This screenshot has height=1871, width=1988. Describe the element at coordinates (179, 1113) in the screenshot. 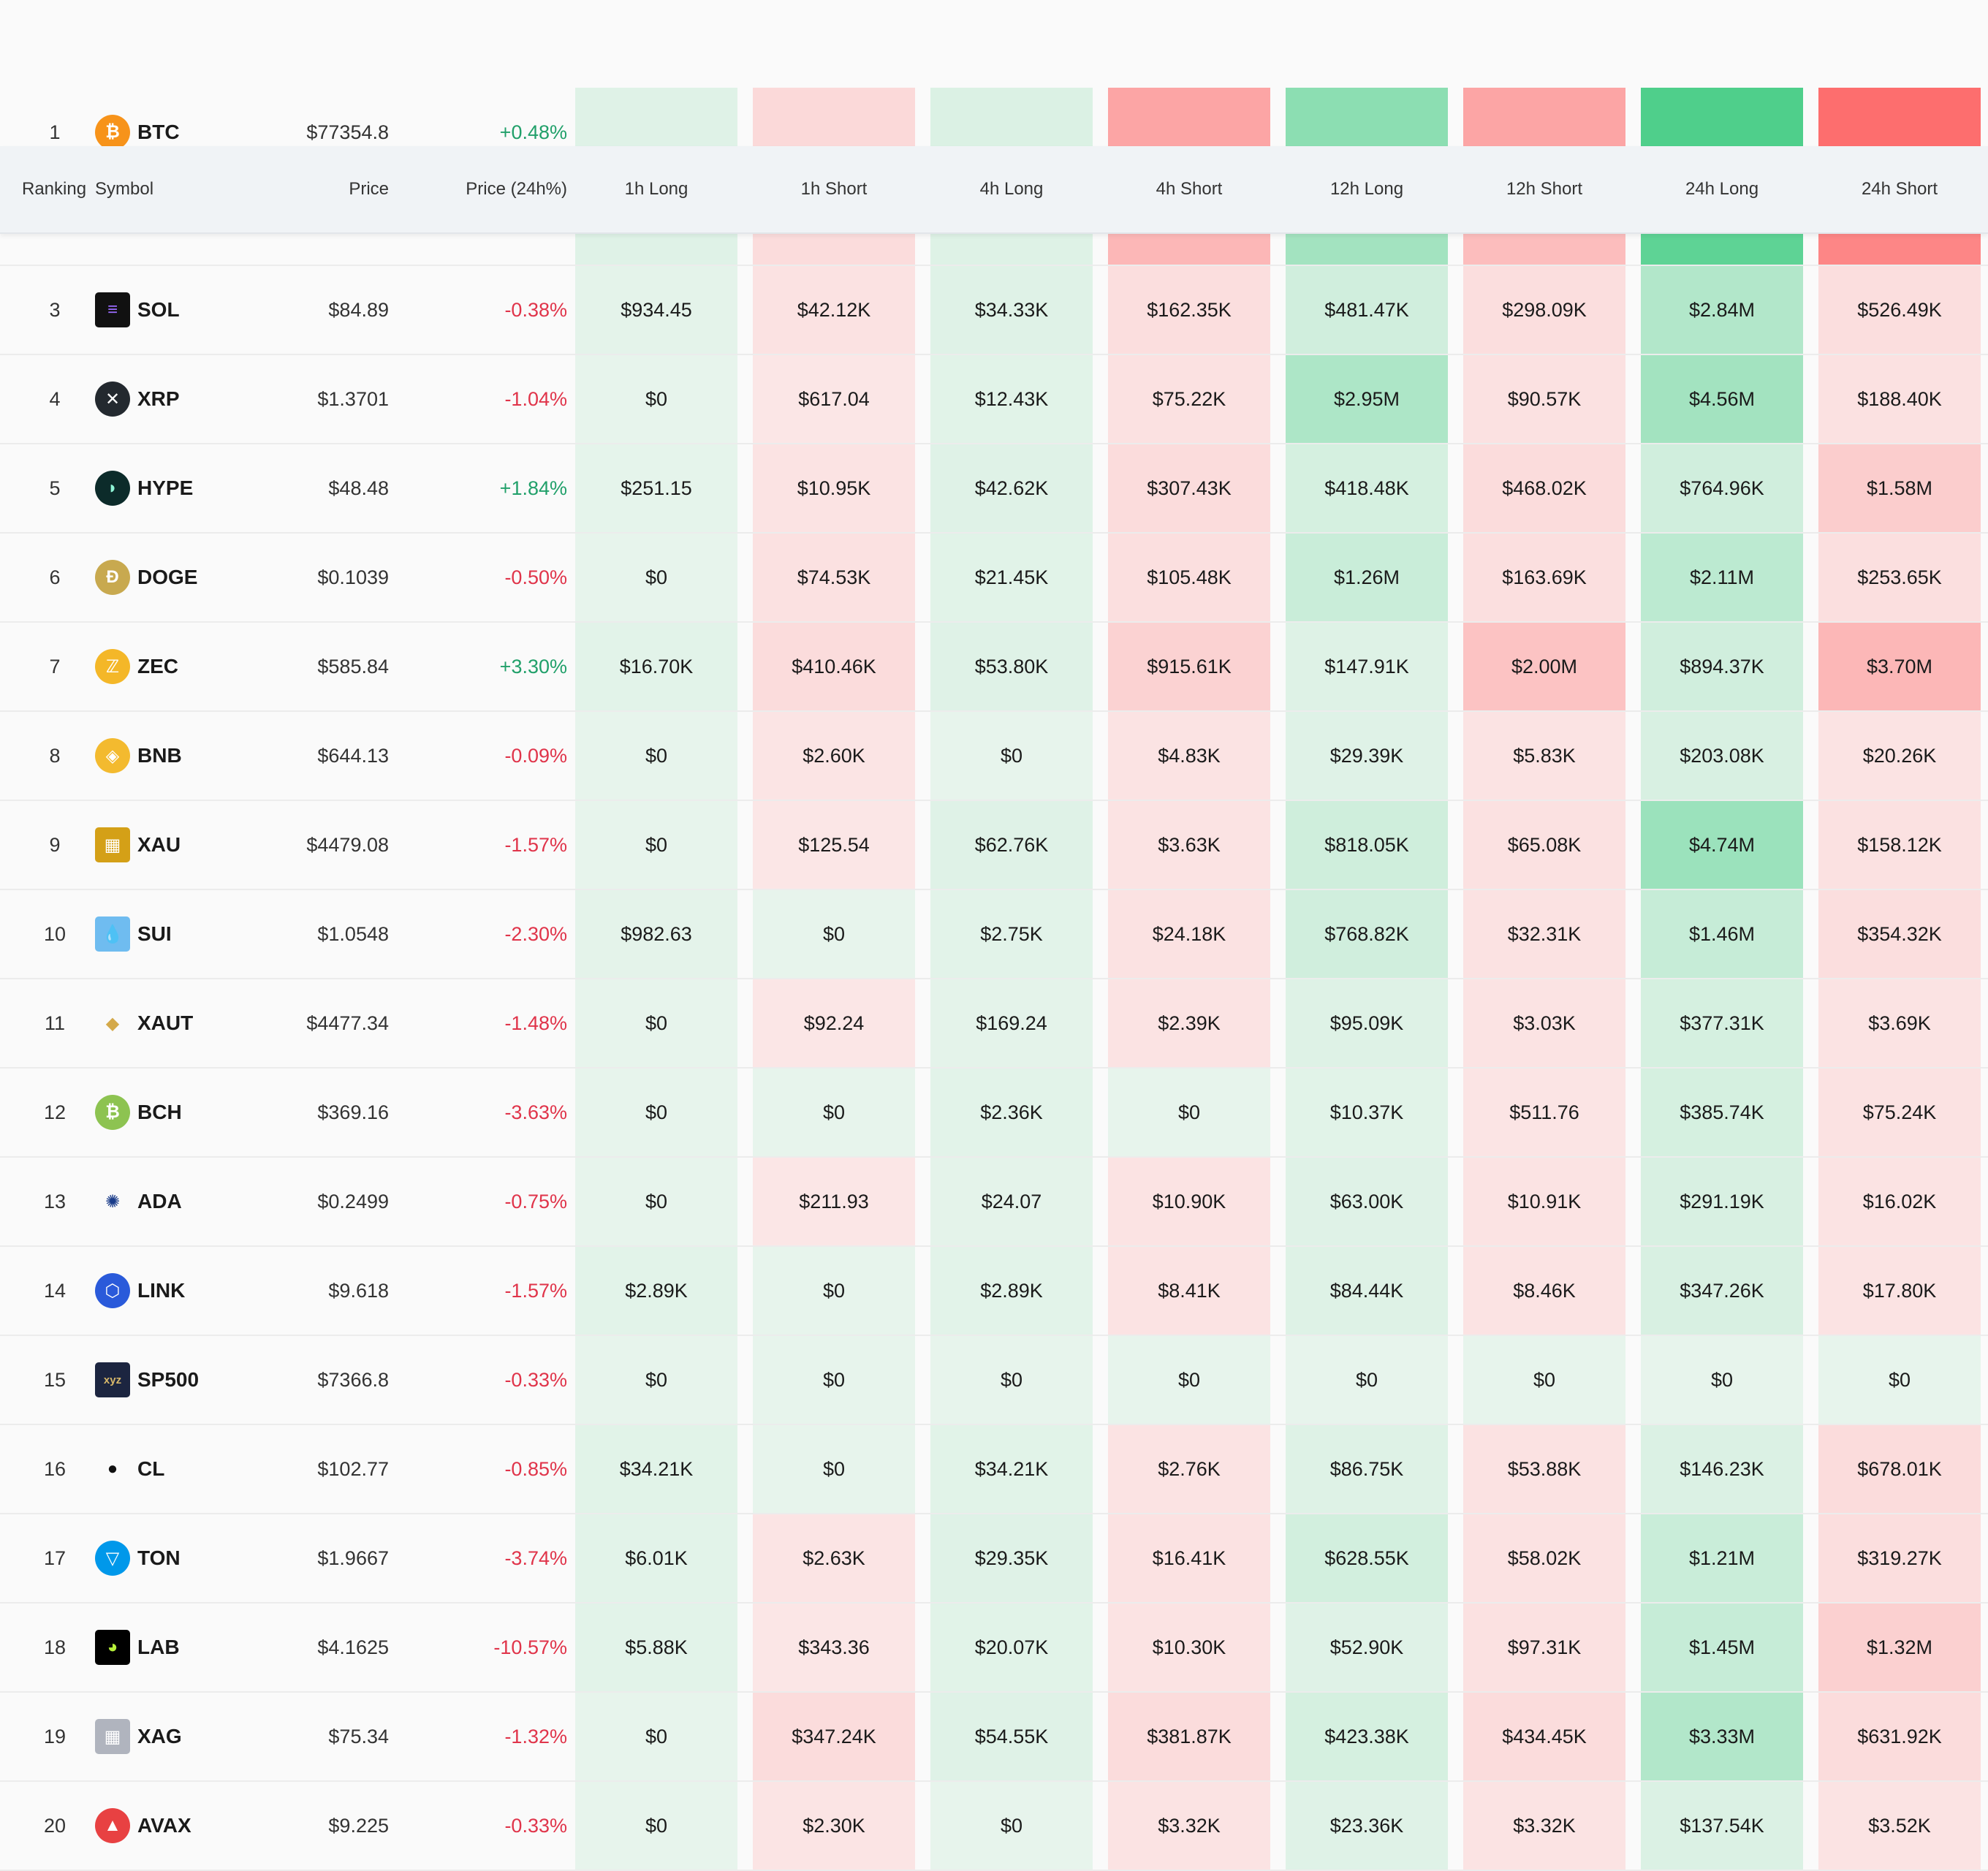

I see `symbol-cell: ₿ BCH` at that location.